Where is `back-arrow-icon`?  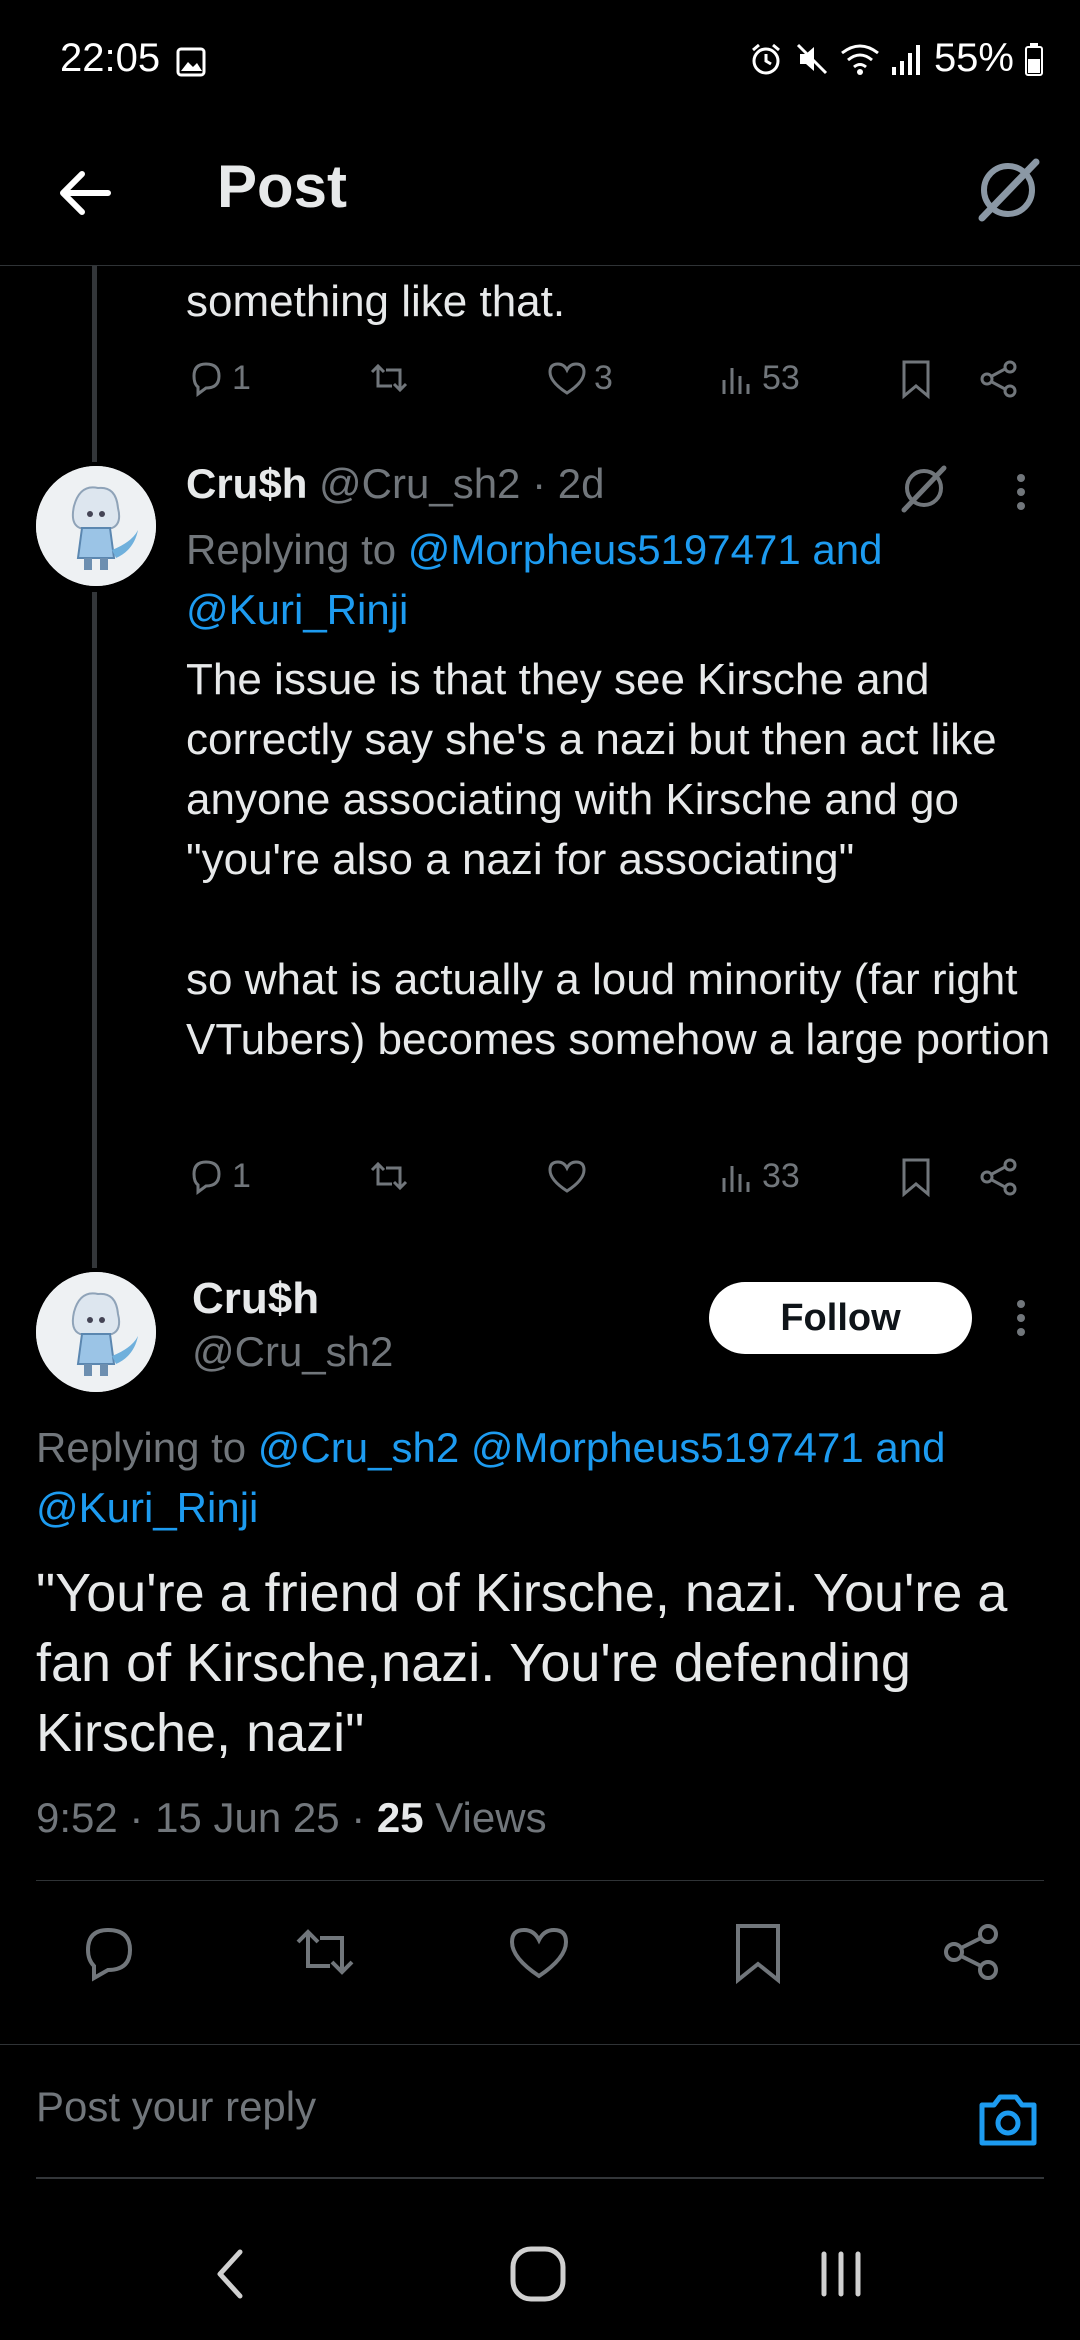 back-arrow-icon is located at coordinates (85, 193).